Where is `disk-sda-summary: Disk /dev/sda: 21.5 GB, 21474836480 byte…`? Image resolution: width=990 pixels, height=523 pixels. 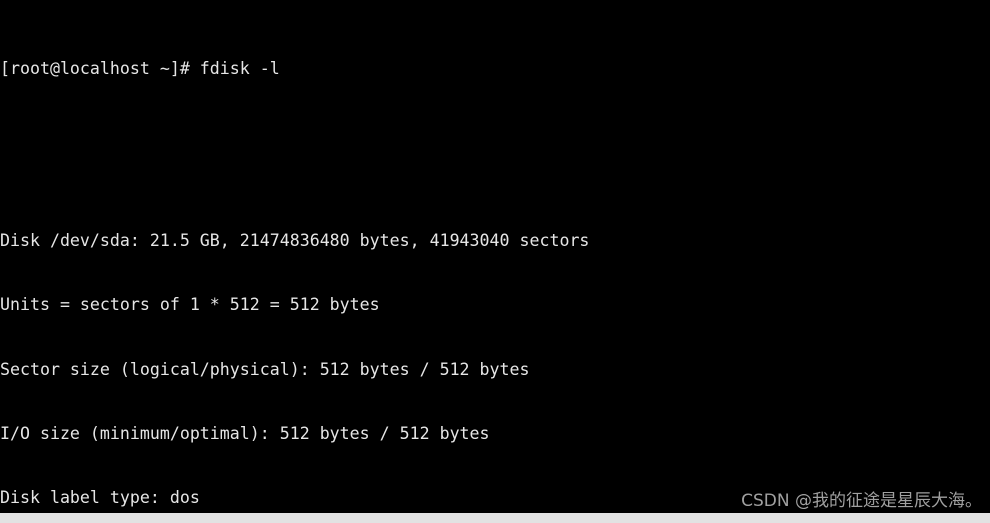
disk-sda-summary: Disk /dev/sda: 21.5 GB, 21474836480 byte… is located at coordinates (295, 240).